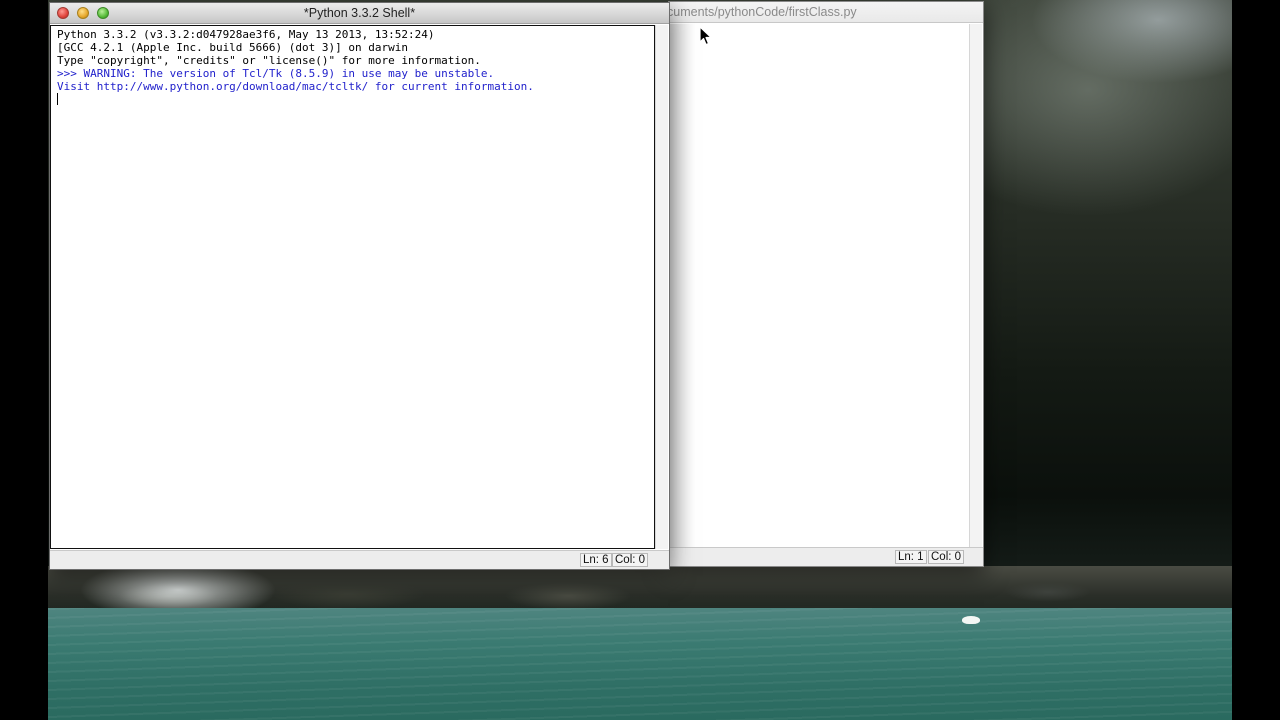 The image size is (1280, 720). Describe the element at coordinates (682, 286) in the screenshot. I see `editor-shadow` at that location.